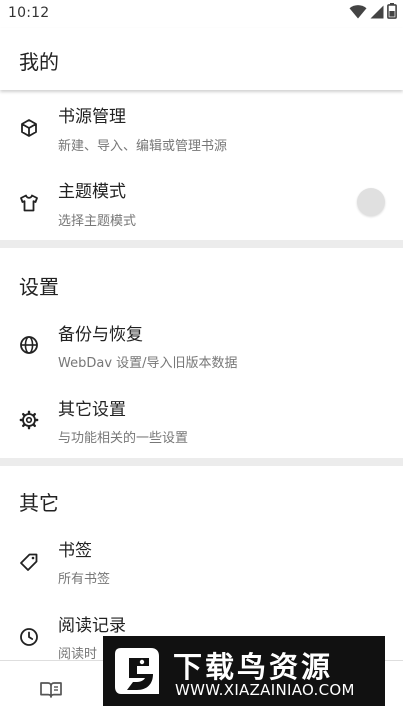  What do you see at coordinates (100, 335) in the screenshot?
I see `backup-restore-title: 备份与恢复` at bounding box center [100, 335].